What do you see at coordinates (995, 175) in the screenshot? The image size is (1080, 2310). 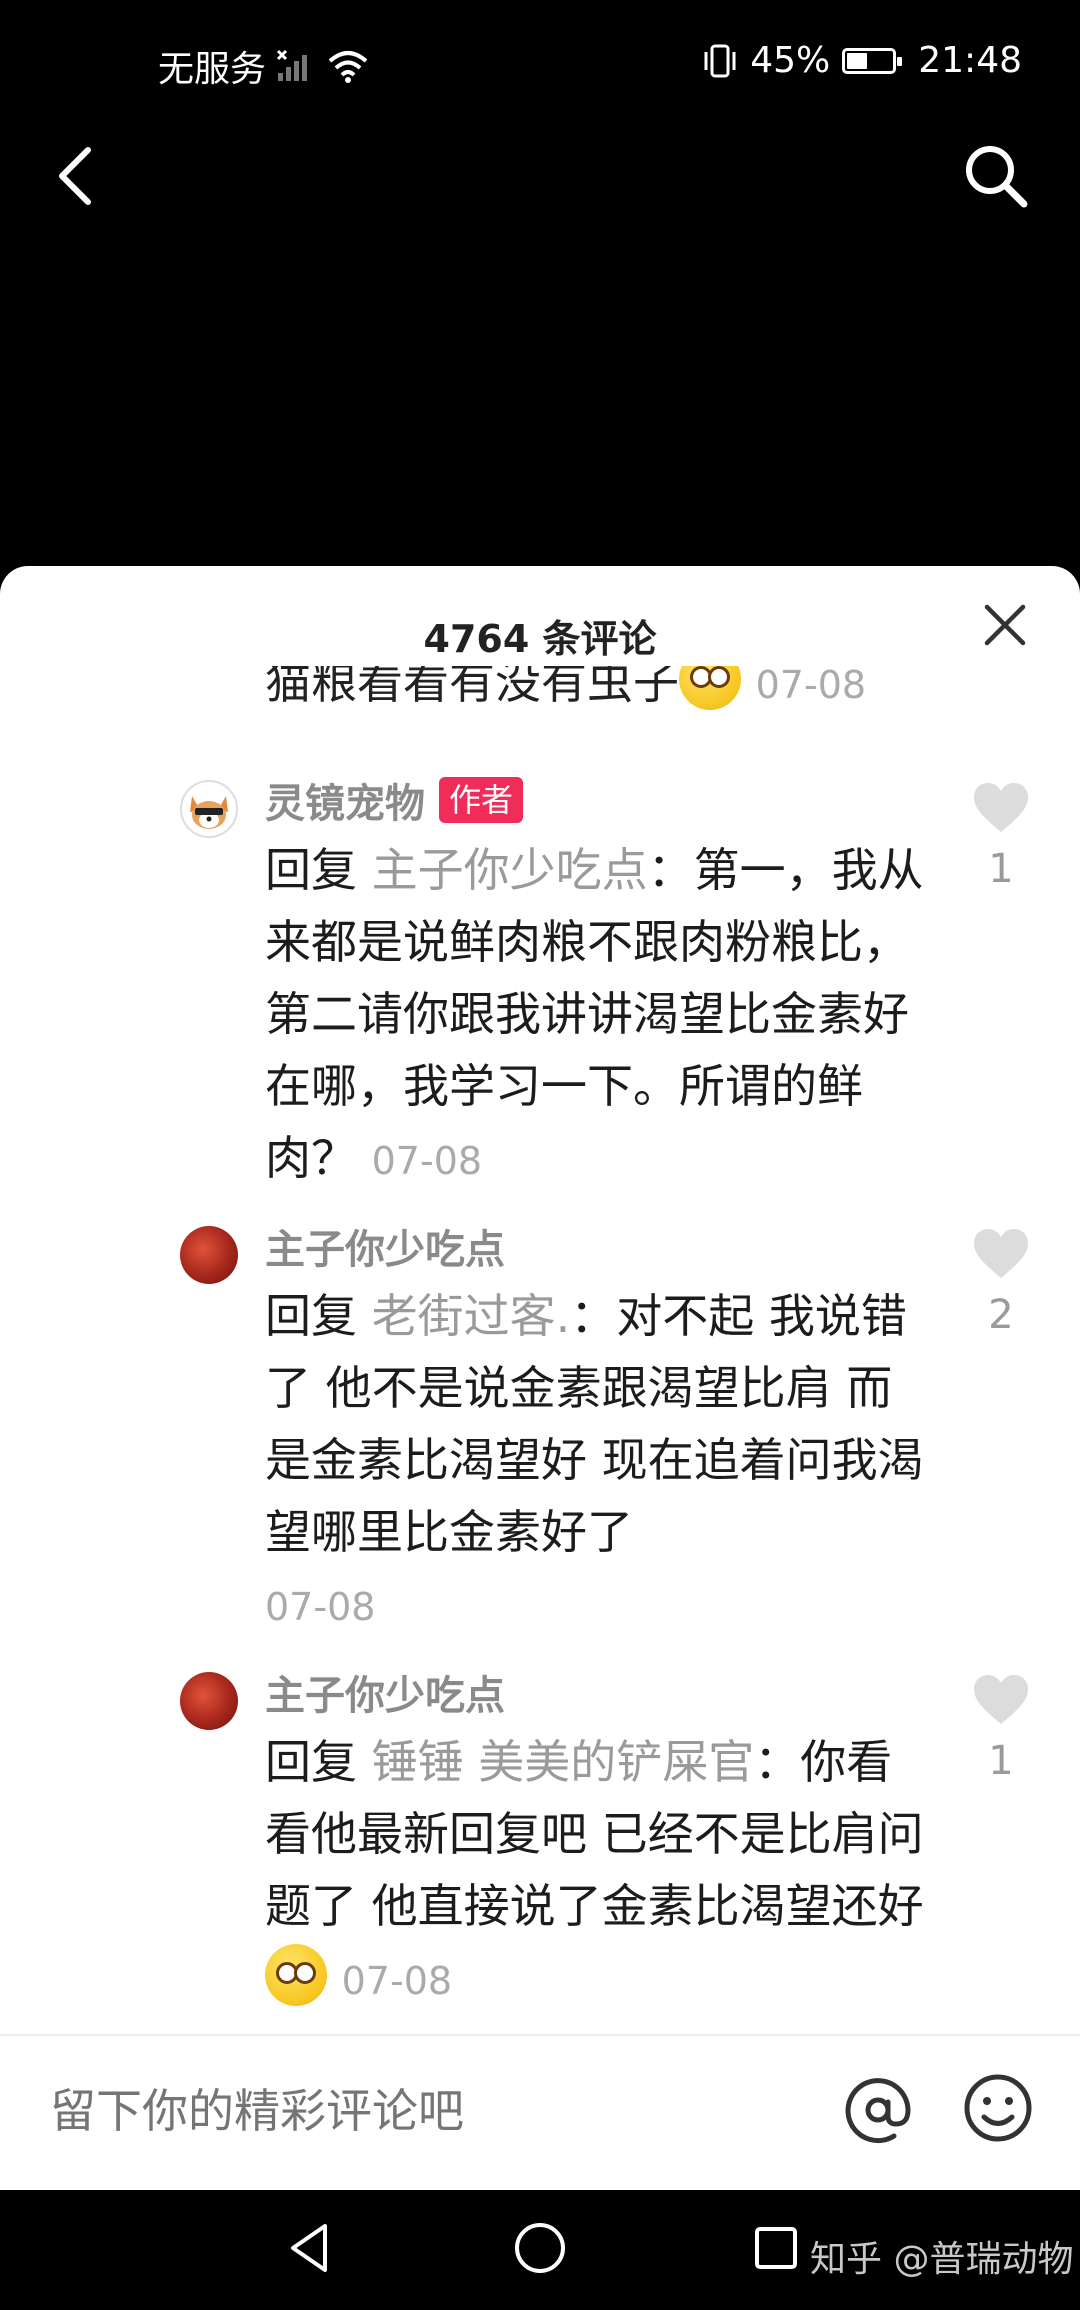 I see `search-icon` at bounding box center [995, 175].